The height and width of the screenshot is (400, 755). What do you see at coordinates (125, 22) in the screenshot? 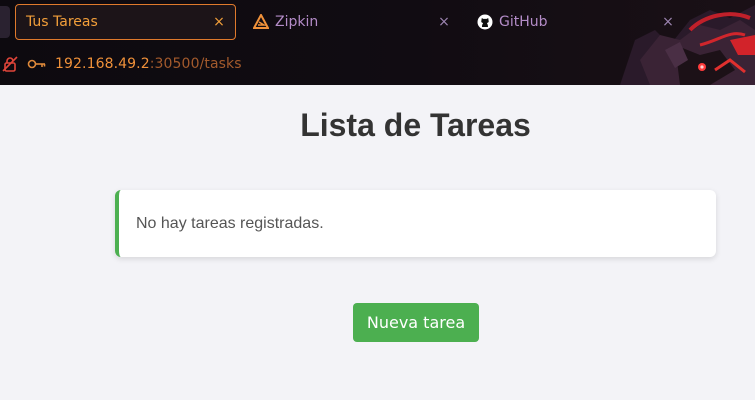
I see `tab-tus-tareas: Tus Tareas ×` at bounding box center [125, 22].